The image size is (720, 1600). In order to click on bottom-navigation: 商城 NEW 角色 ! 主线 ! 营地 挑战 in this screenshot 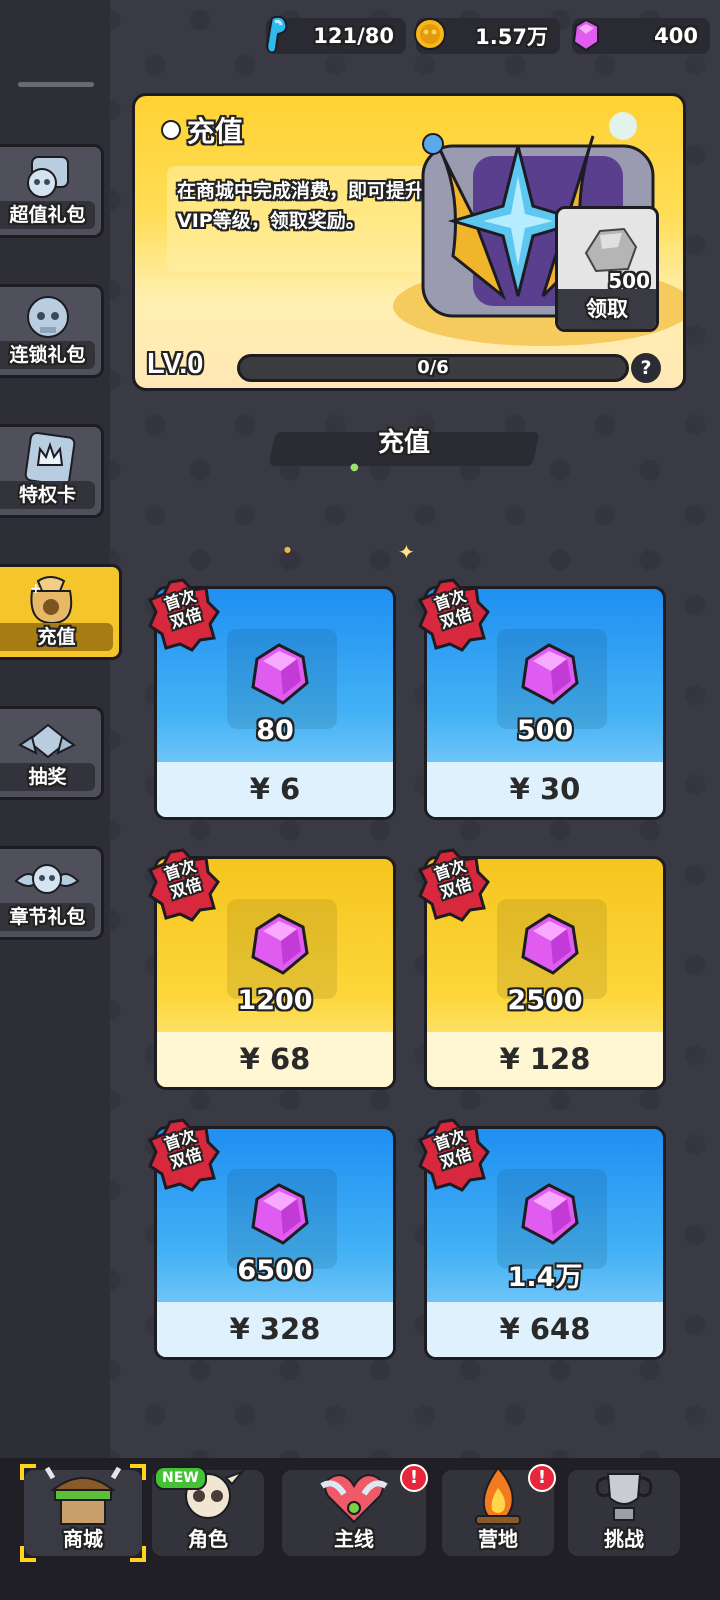, I will do `click(360, 1529)`.